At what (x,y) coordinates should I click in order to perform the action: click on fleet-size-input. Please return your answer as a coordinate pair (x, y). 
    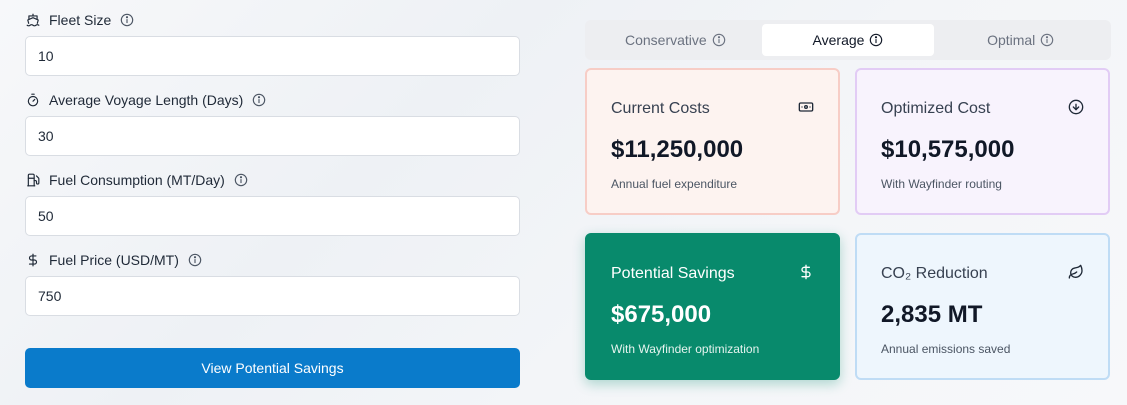
    Looking at the image, I should click on (272, 56).